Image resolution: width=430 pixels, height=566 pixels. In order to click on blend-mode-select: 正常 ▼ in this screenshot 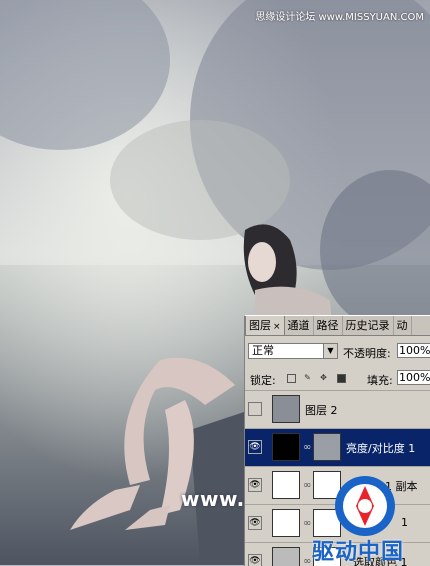, I will do `click(293, 351)`.